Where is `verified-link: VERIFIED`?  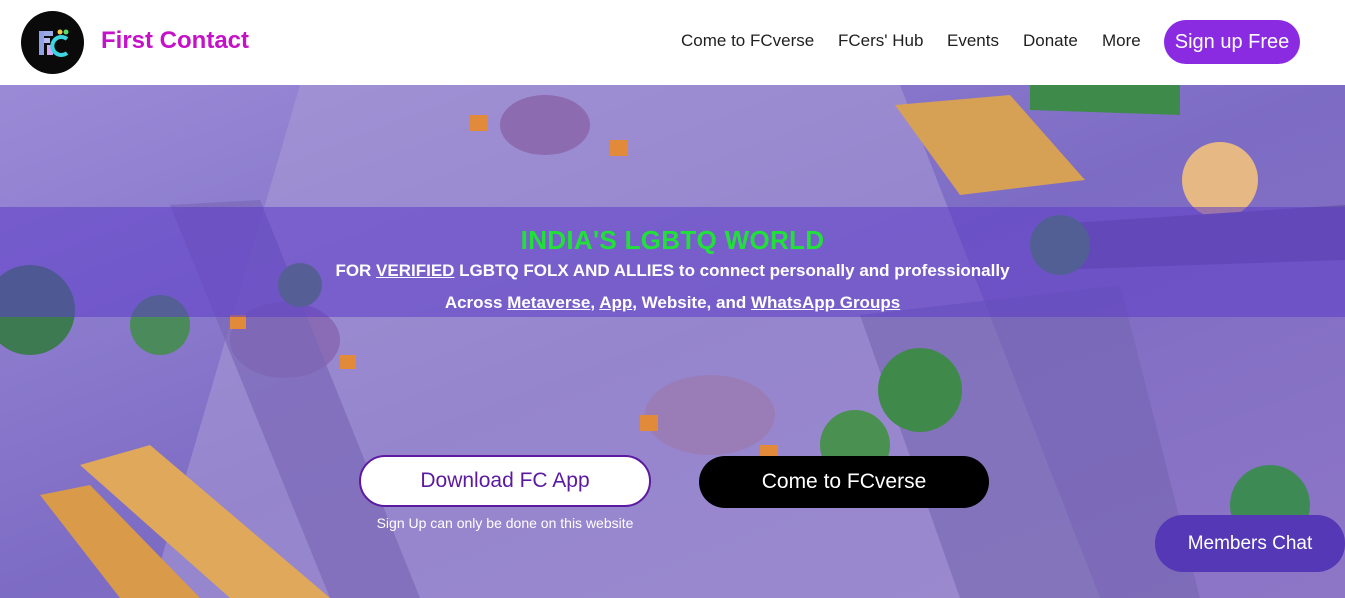
verified-link: VERIFIED is located at coordinates (415, 270).